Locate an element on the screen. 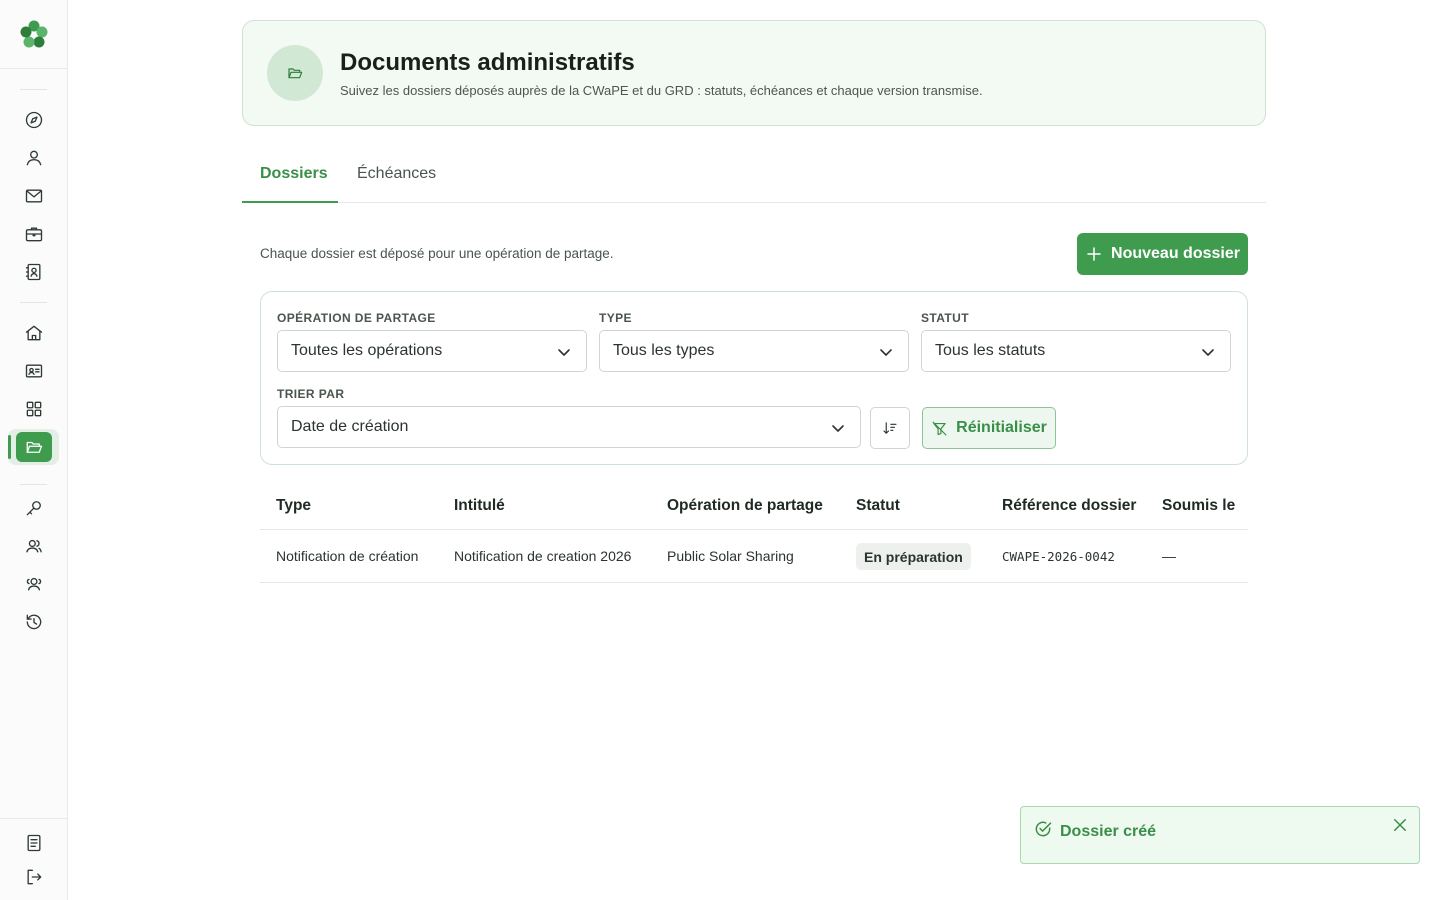 The height and width of the screenshot is (900, 1440). sidebar-item-documents is located at coordinates (34, 447).